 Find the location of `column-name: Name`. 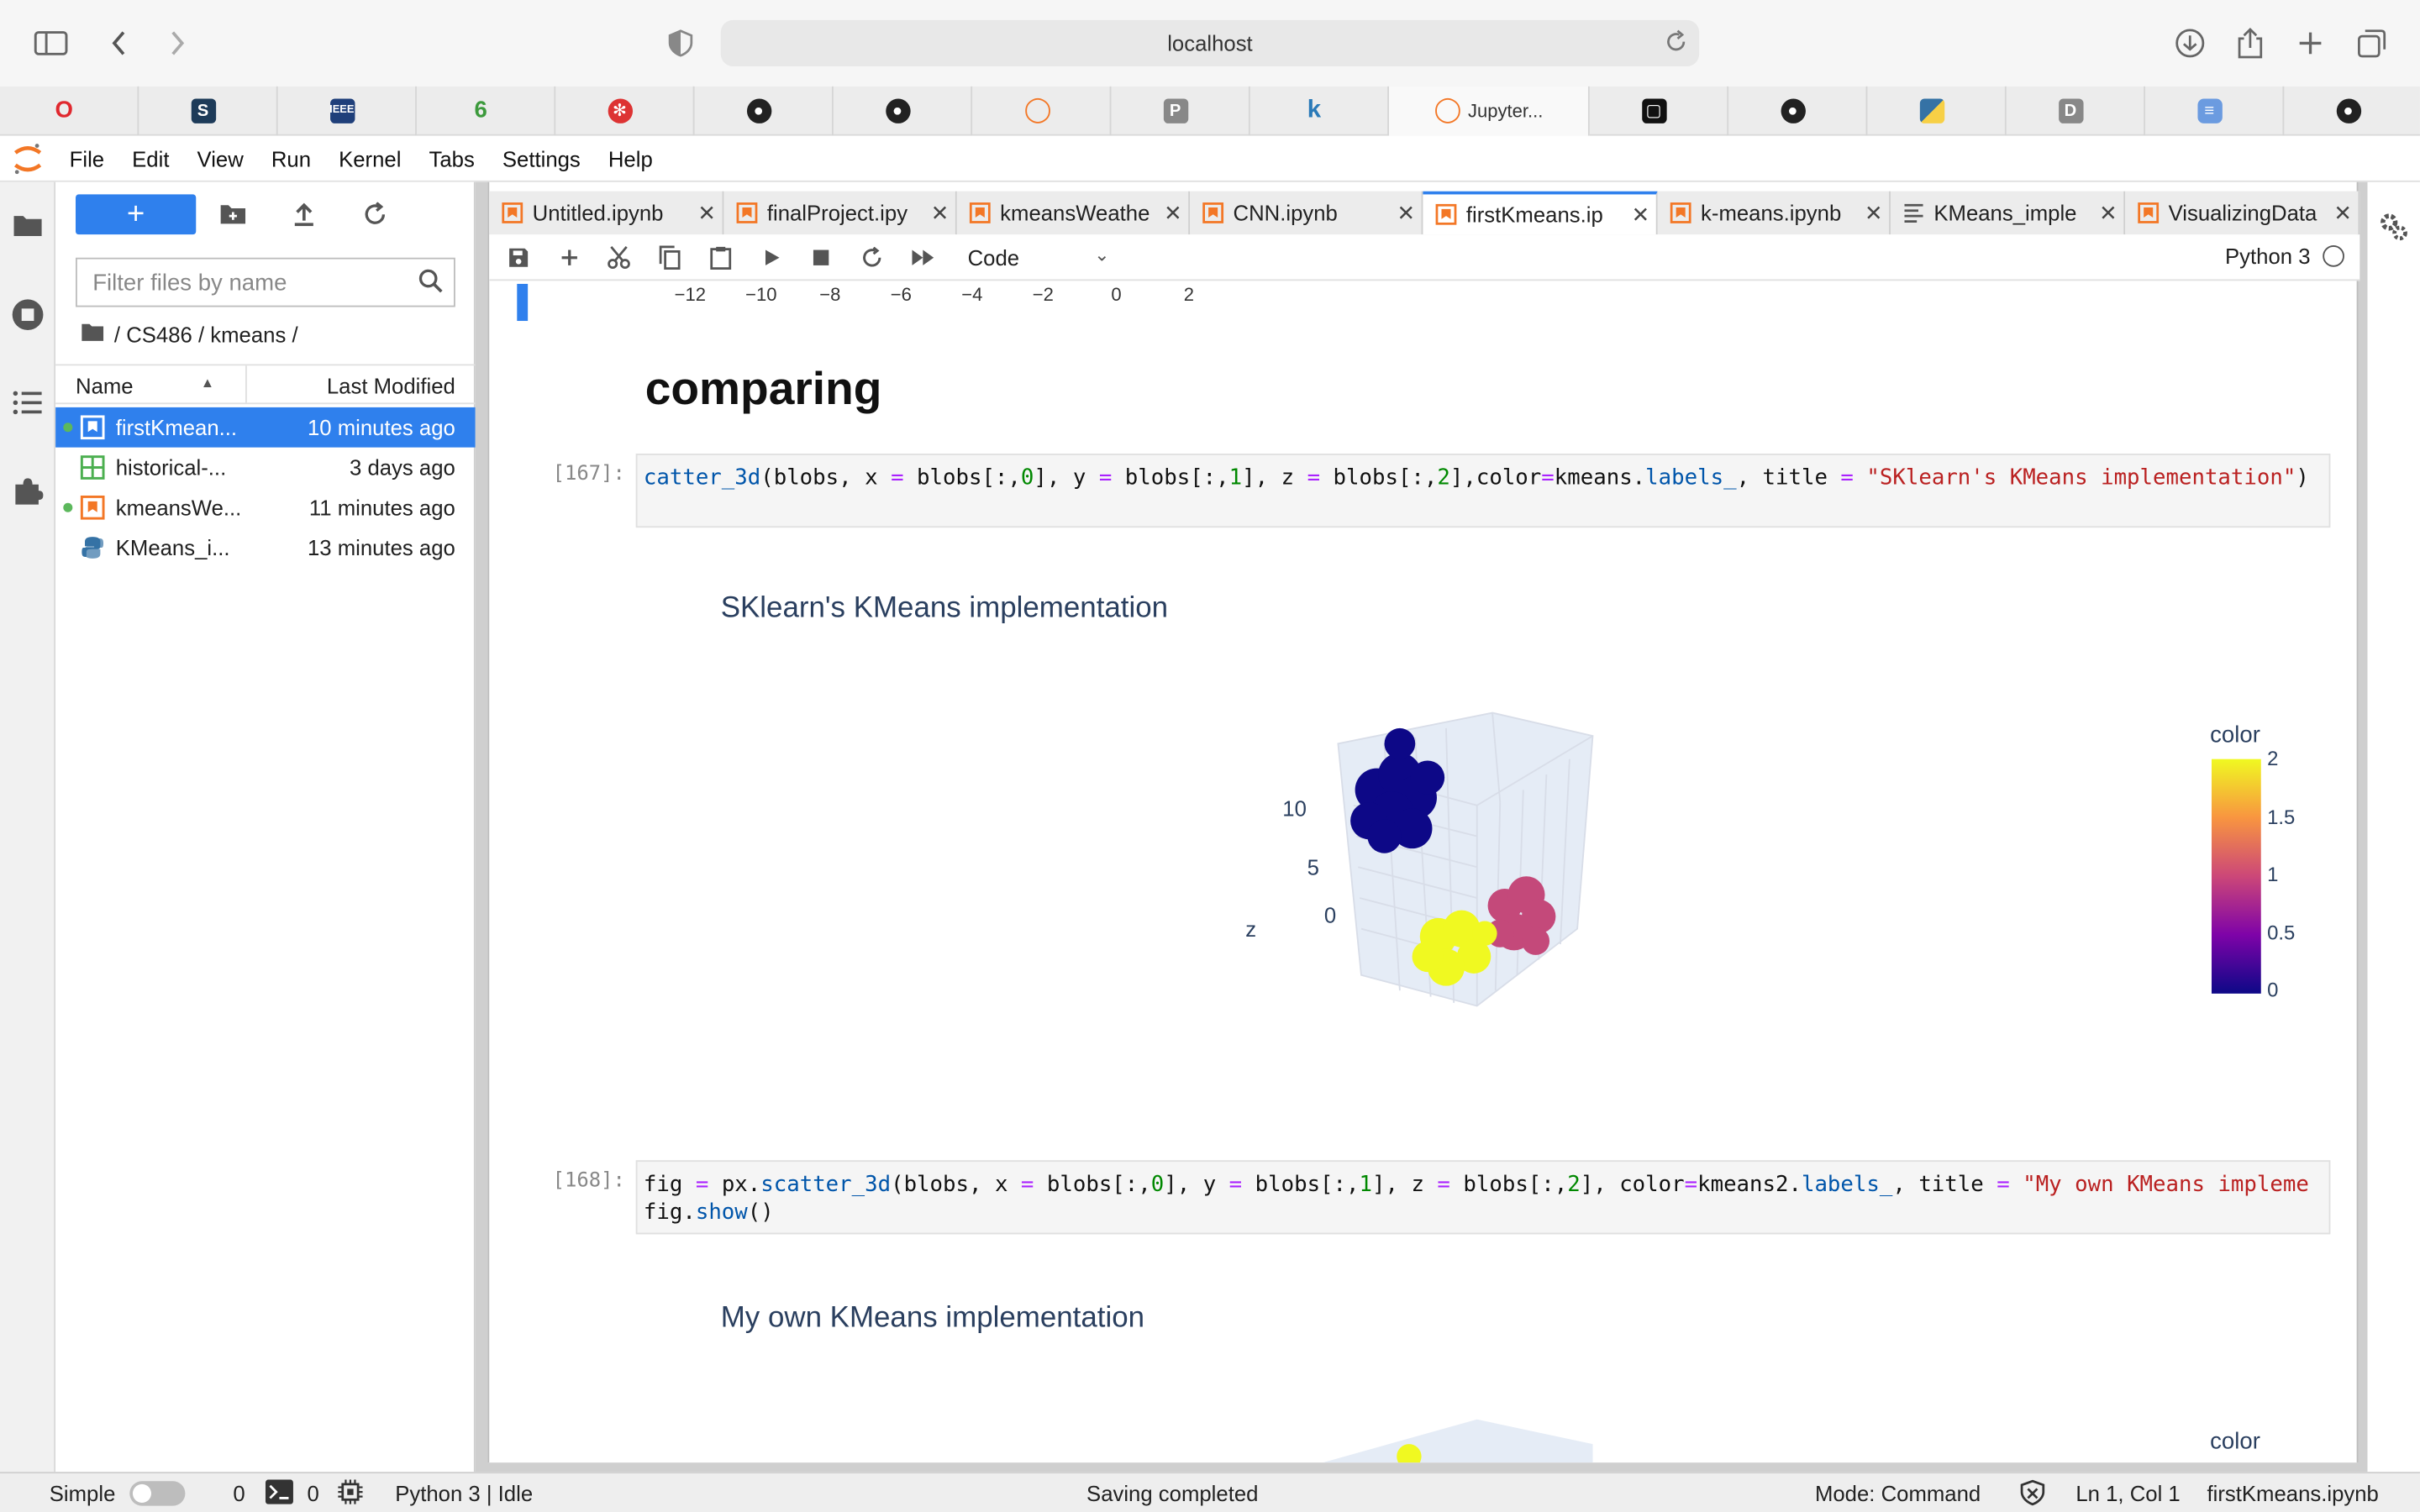

column-name: Name is located at coordinates (105, 385).